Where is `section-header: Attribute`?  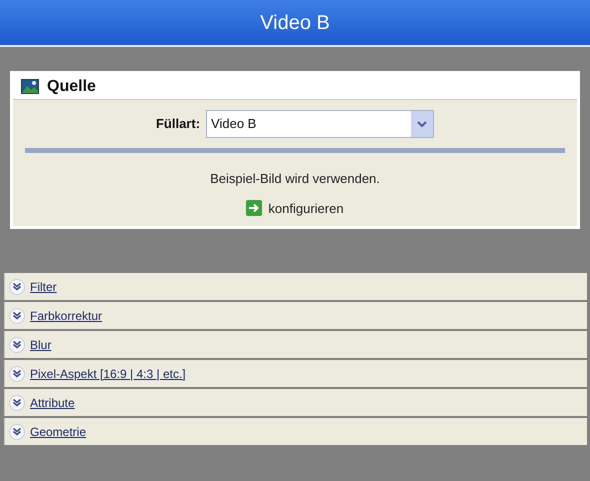
section-header: Attribute is located at coordinates (295, 402).